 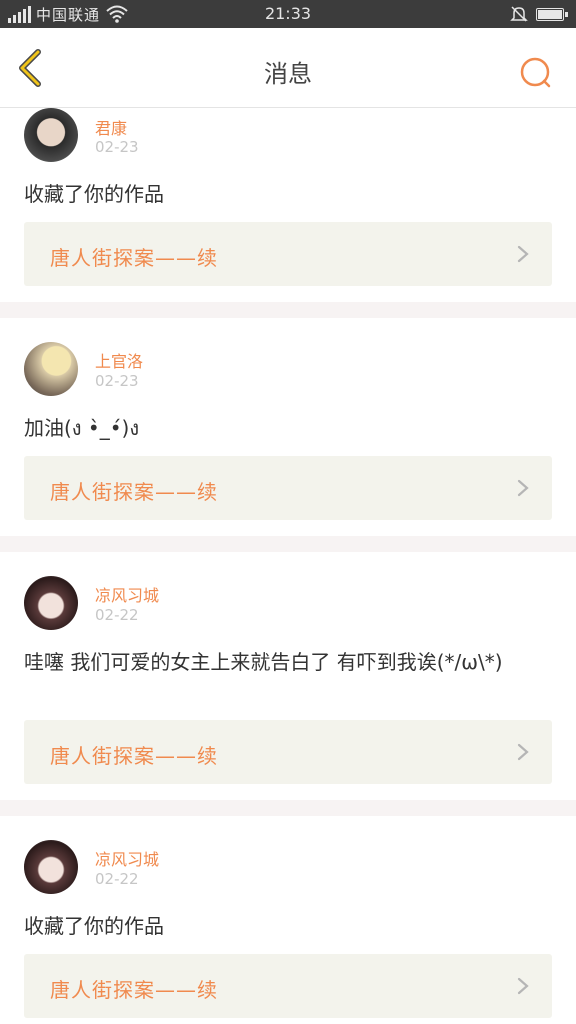 I want to click on page-title: 消息, so click(x=288, y=74).